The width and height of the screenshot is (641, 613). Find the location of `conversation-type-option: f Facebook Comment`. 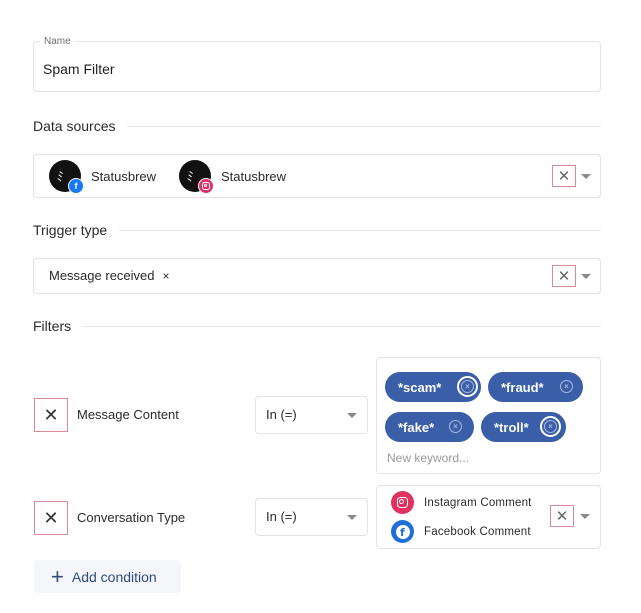

conversation-type-option: f Facebook Comment is located at coordinates (461, 531).